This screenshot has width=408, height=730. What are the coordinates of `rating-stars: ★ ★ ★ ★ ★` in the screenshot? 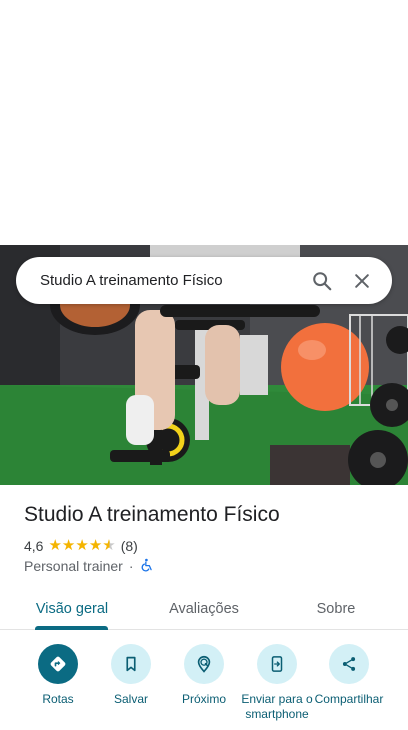 It's located at (81, 546).